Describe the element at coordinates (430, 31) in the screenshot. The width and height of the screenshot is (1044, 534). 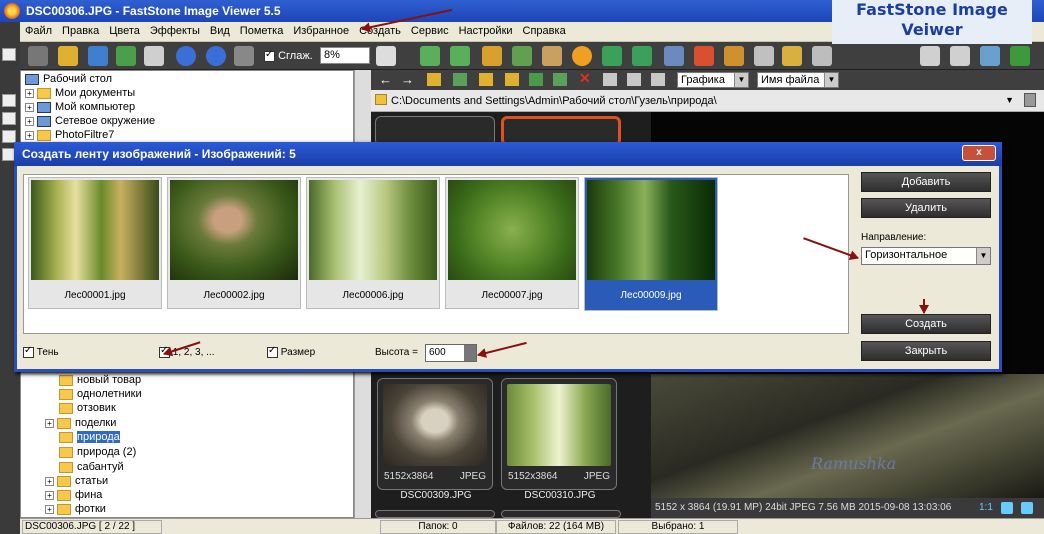
I see `menu-tools: Сервис` at that location.